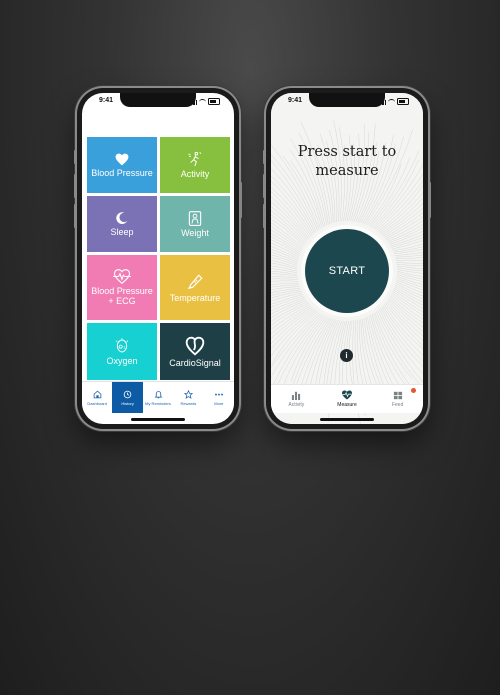 Image resolution: width=500 pixels, height=695 pixels. What do you see at coordinates (195, 297) in the screenshot?
I see `tile-label: Temperature` at bounding box center [195, 297].